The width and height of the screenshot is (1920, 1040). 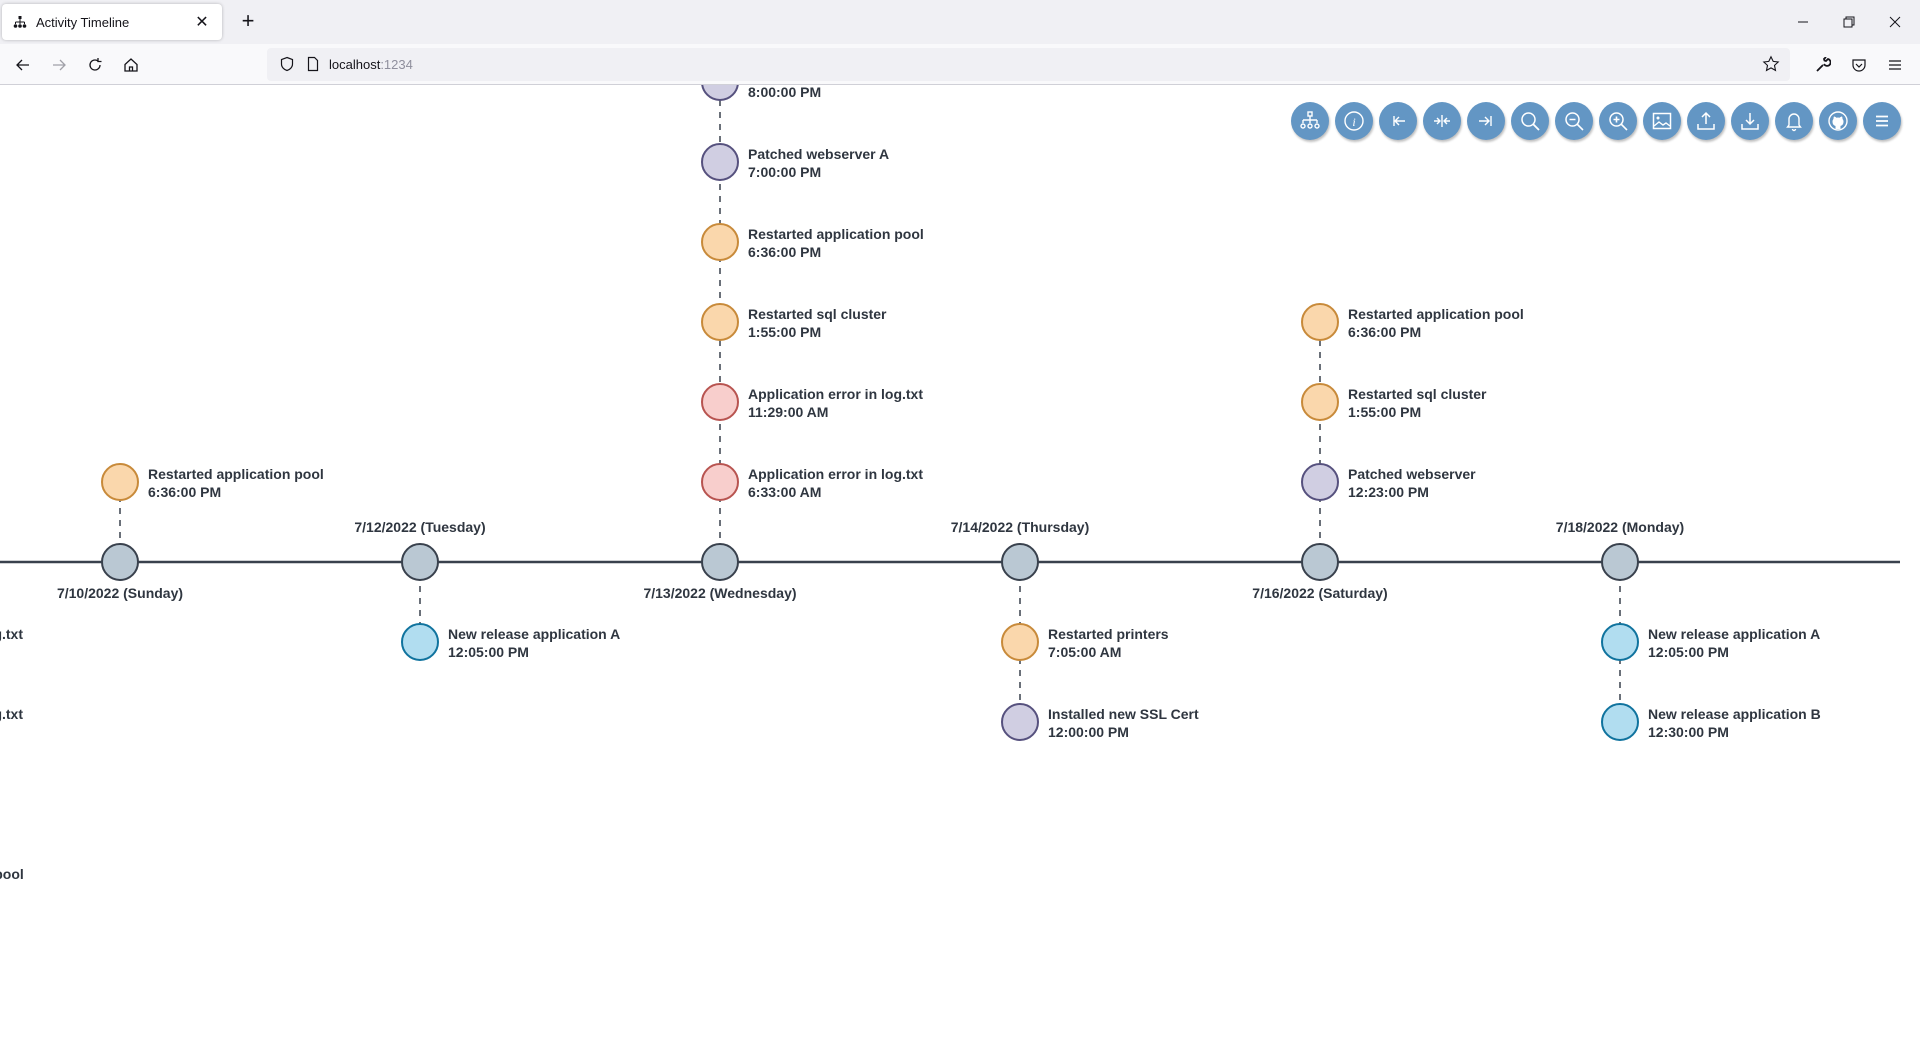 I want to click on day-label: 7/12/2022 (Tuesday), so click(x=419, y=527).